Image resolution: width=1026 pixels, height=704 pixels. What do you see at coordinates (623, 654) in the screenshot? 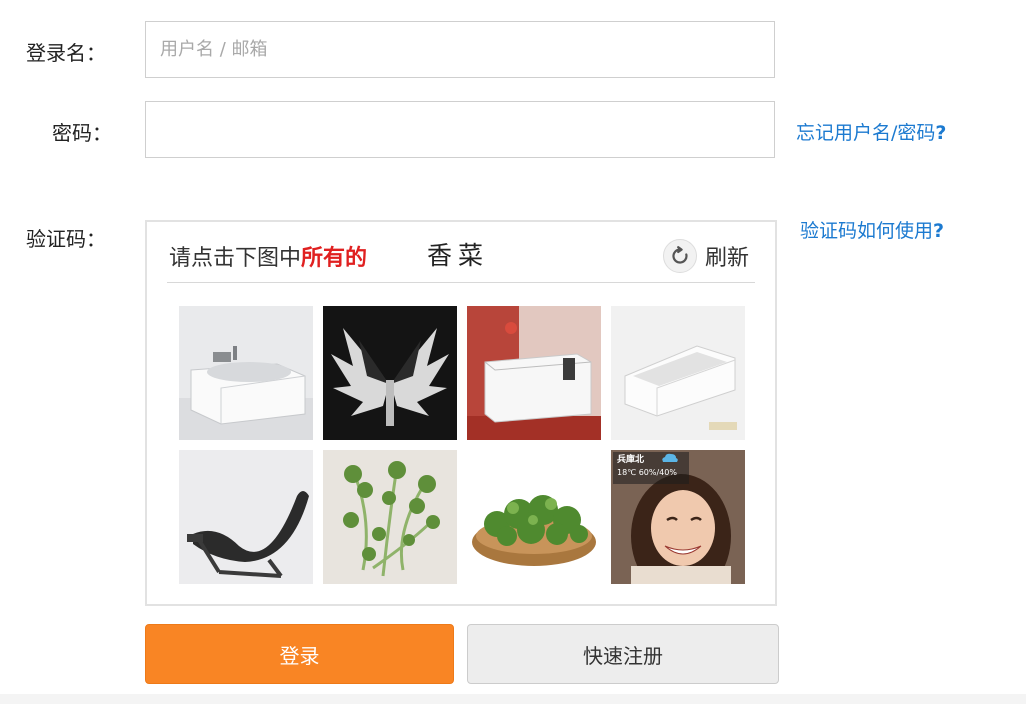
I see `register-button: 快速注册` at bounding box center [623, 654].